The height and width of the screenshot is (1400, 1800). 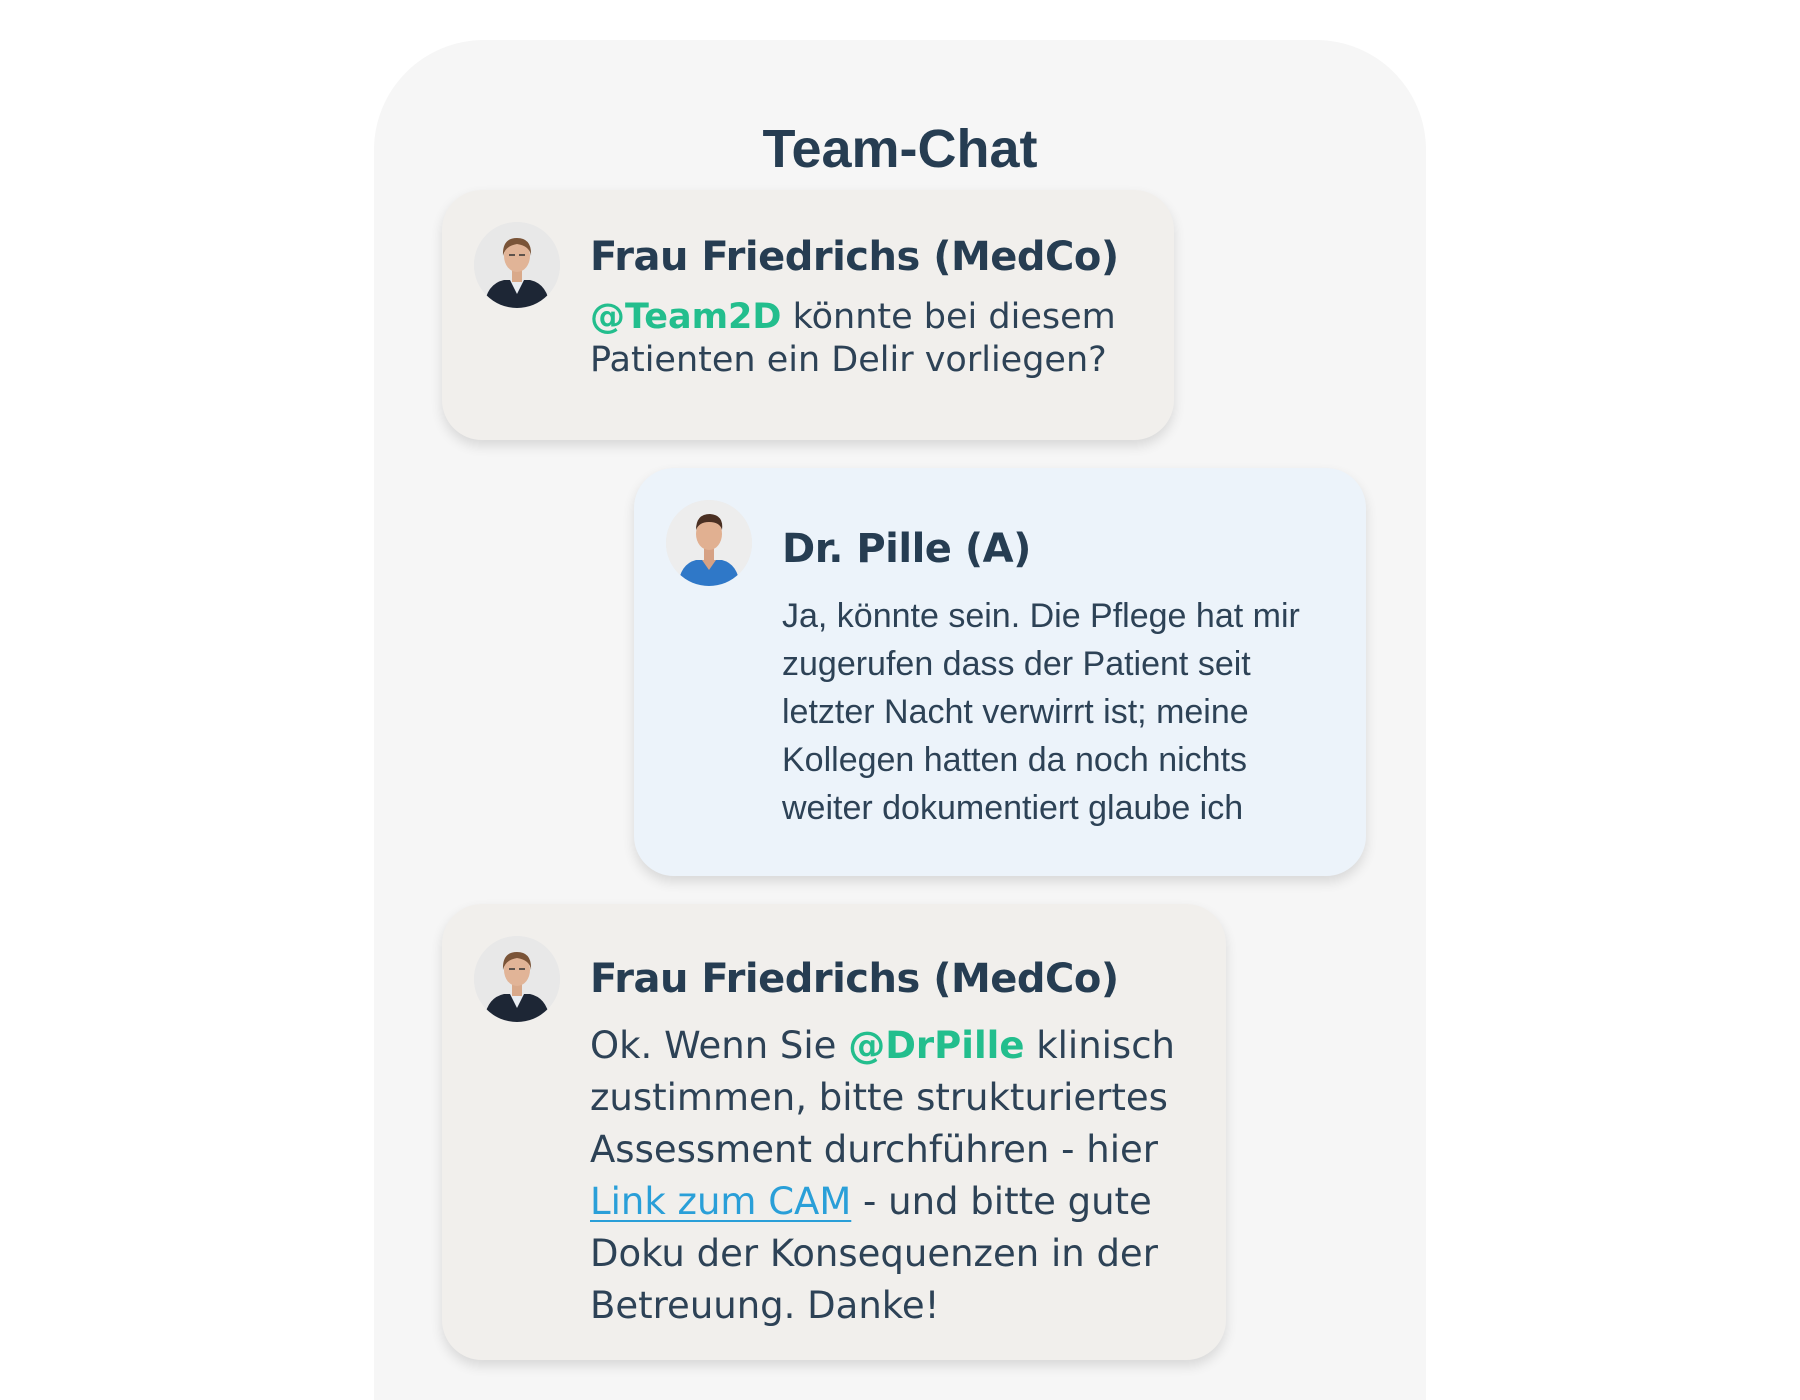 What do you see at coordinates (936, 1045) in the screenshot?
I see `mention-tag: @DrPille` at bounding box center [936, 1045].